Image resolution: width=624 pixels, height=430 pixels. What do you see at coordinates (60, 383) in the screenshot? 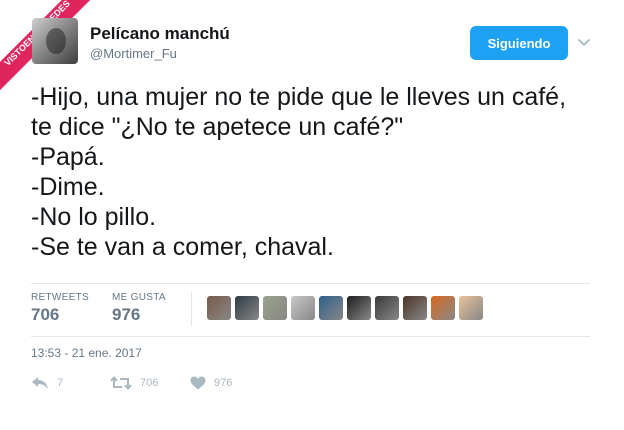
I see `reply-count: 7` at bounding box center [60, 383].